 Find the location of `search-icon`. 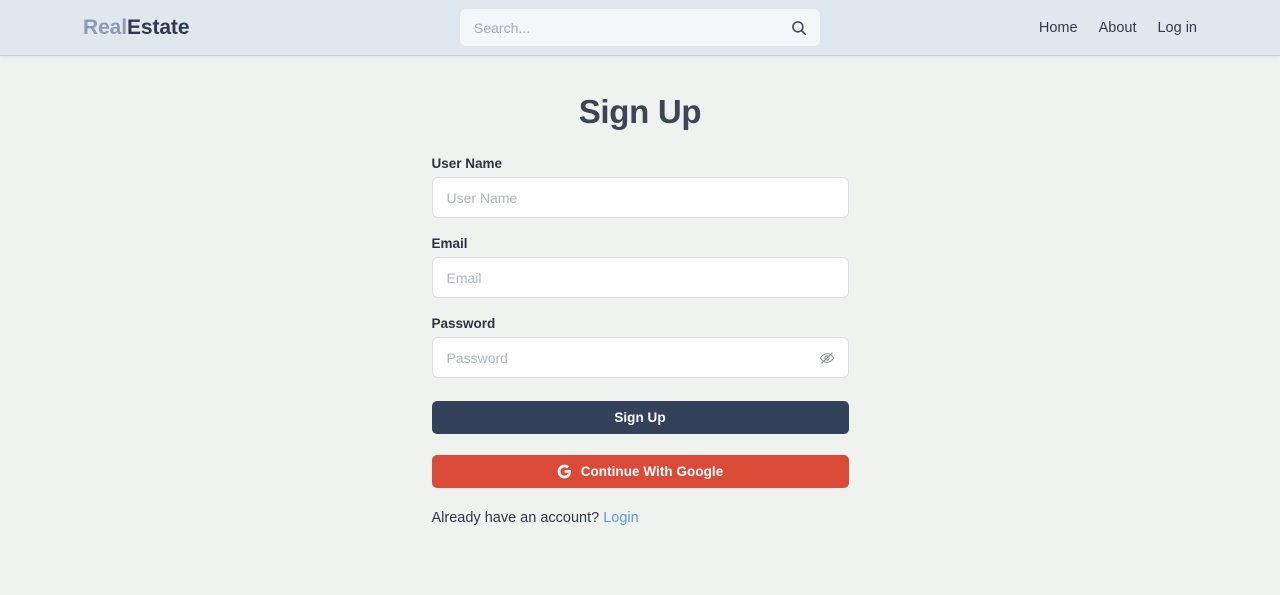

search-icon is located at coordinates (799, 28).